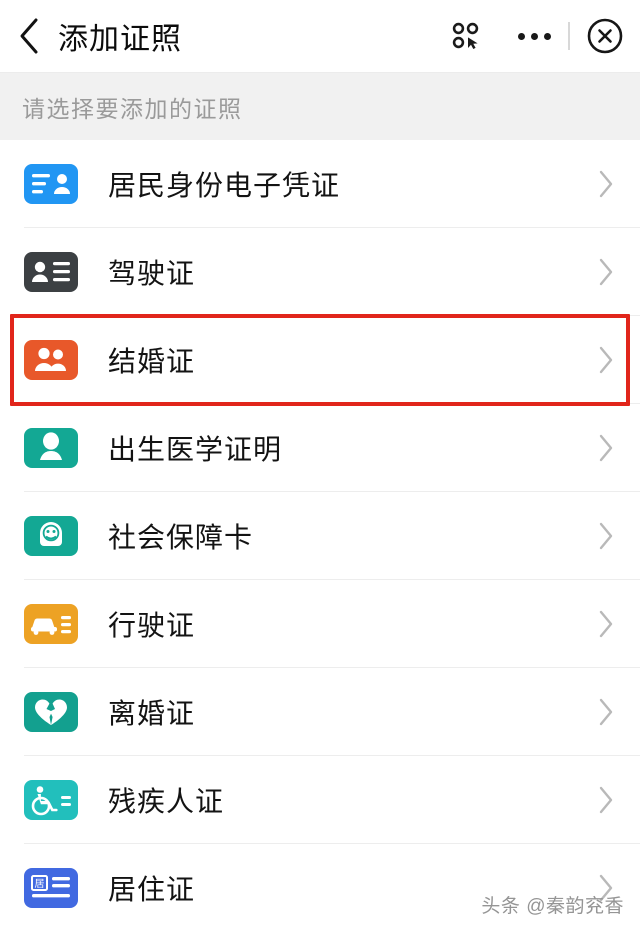  What do you see at coordinates (181, 537) in the screenshot?
I see `list-item-label: 社会保障卡` at bounding box center [181, 537].